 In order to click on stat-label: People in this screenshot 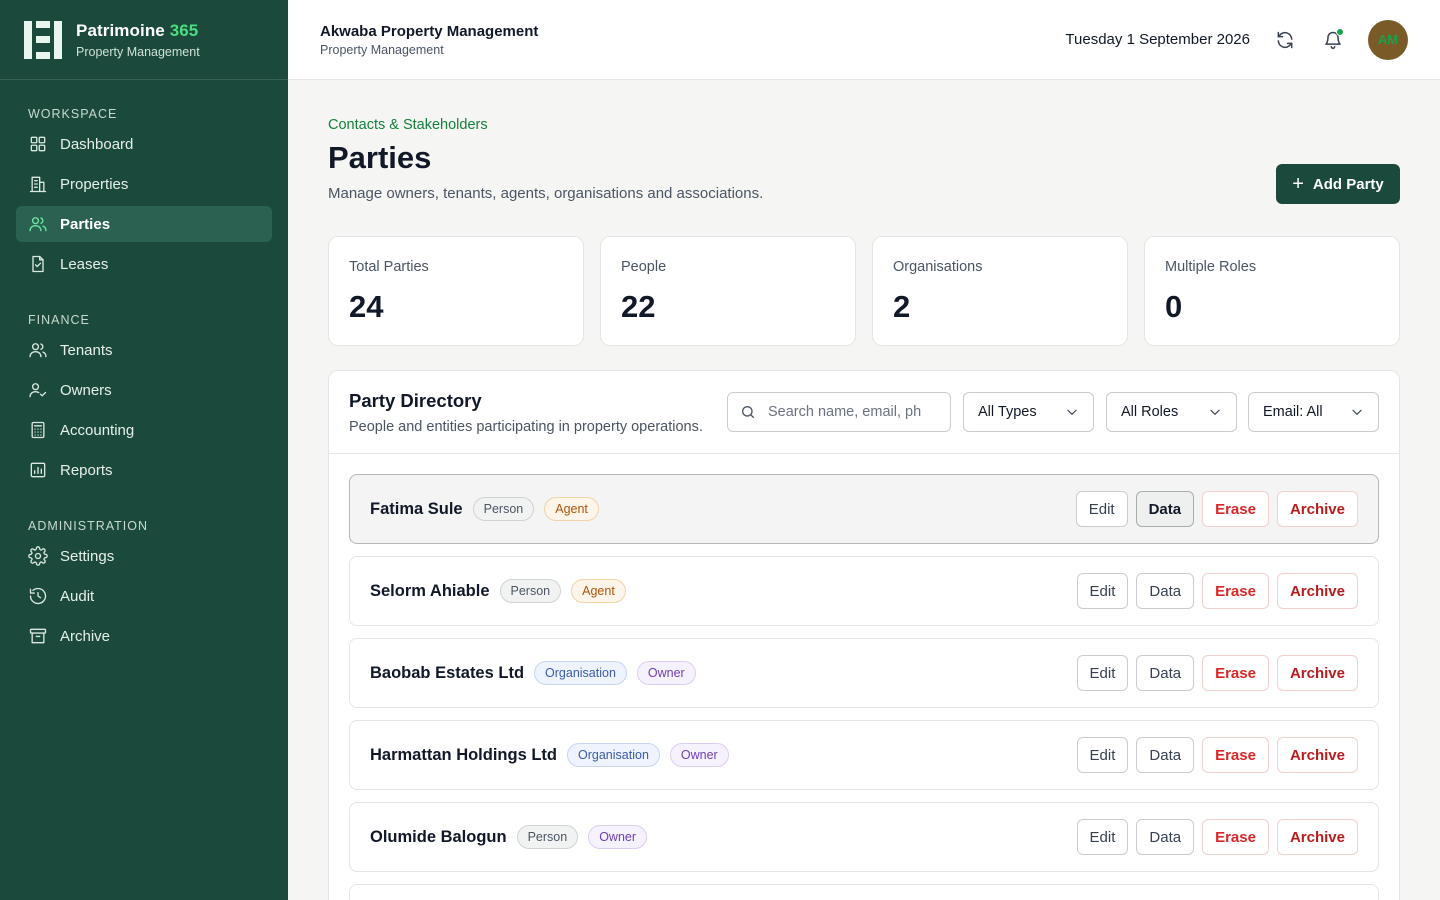, I will do `click(644, 267)`.